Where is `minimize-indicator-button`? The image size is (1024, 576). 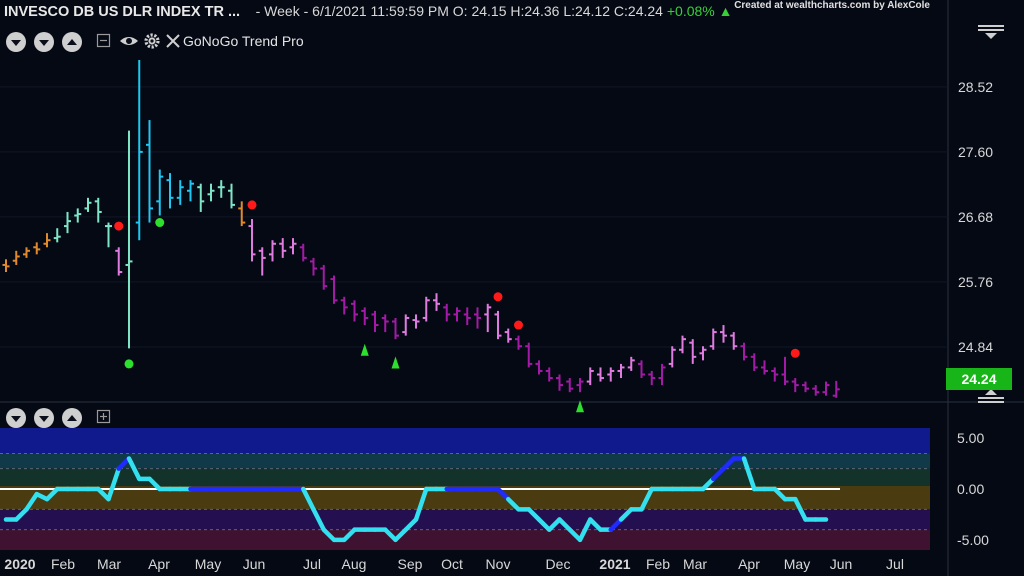
minimize-indicator-button is located at coordinates (104, 43).